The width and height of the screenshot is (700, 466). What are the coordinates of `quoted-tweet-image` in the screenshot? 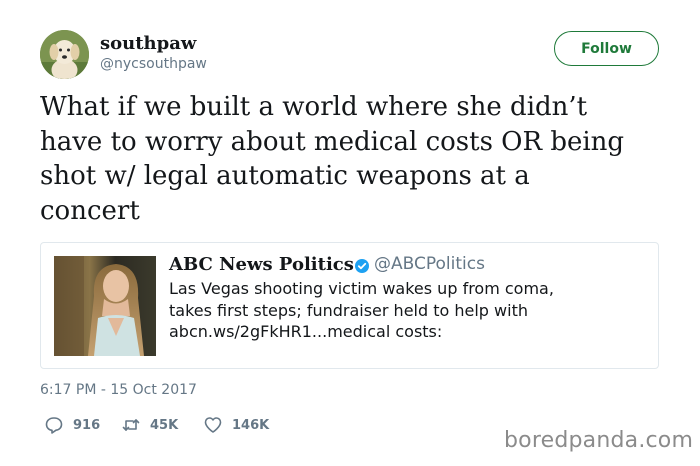 It's located at (105, 306).